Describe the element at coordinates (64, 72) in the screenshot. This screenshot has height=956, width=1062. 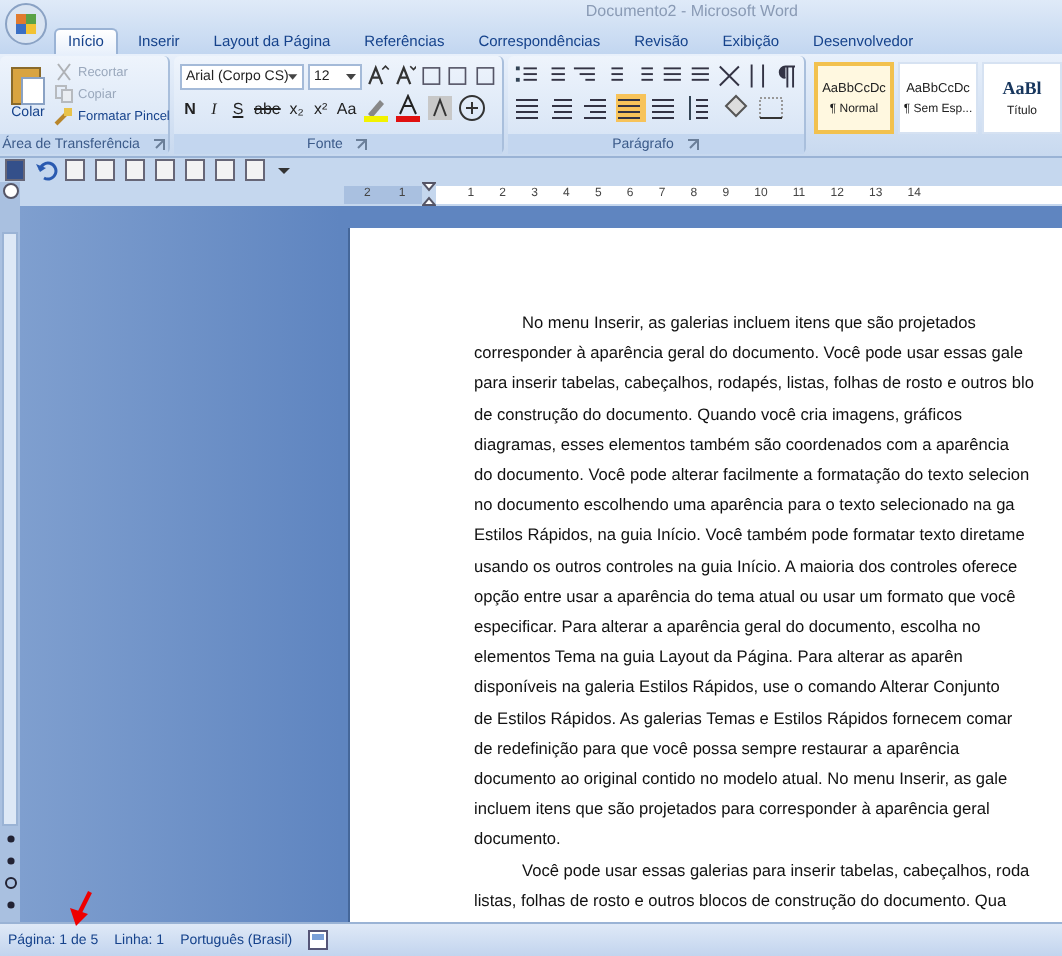
I see `scissors-icon` at that location.